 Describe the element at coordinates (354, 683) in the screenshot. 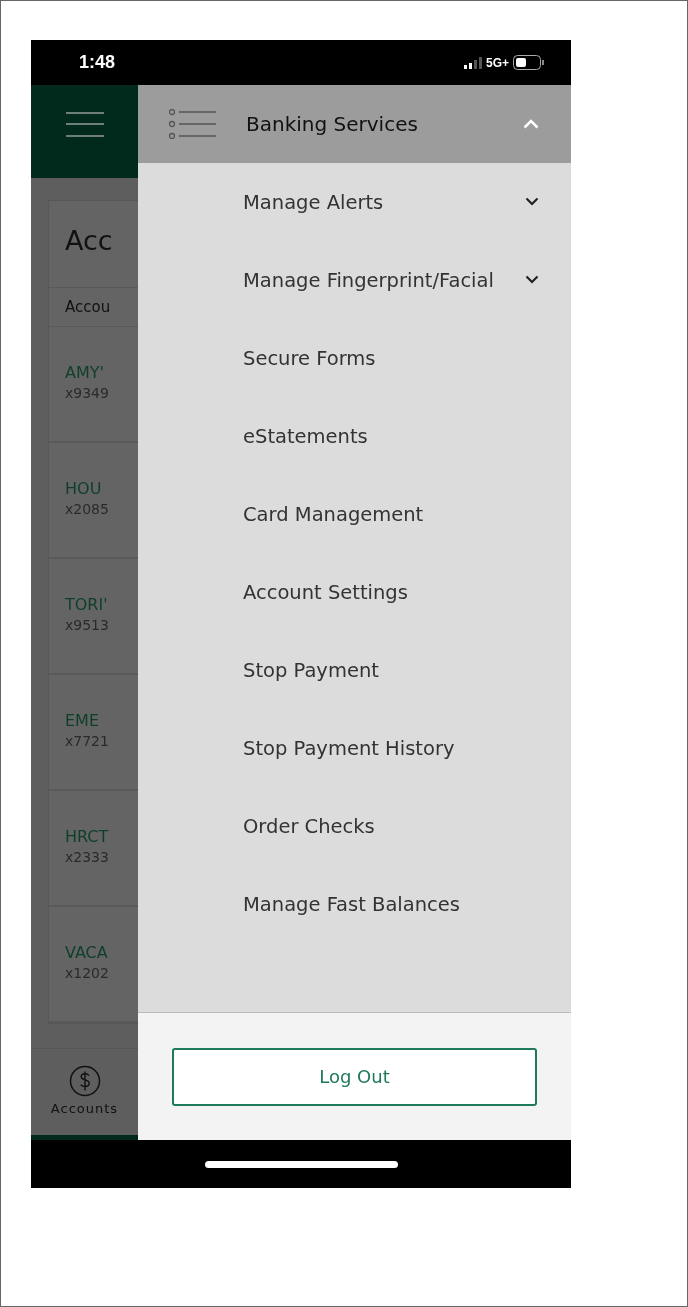

I see `menu-item: Stop Payment` at that location.